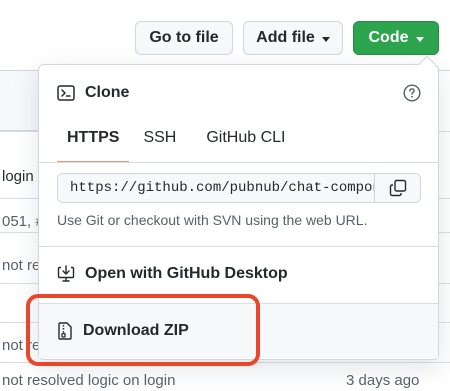  I want to click on download-zip-highlight, so click(143, 330).